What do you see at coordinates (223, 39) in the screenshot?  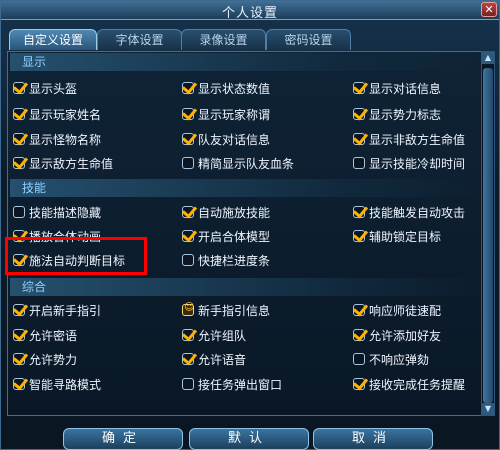 I see `tab-recording-settings: 录像设置` at bounding box center [223, 39].